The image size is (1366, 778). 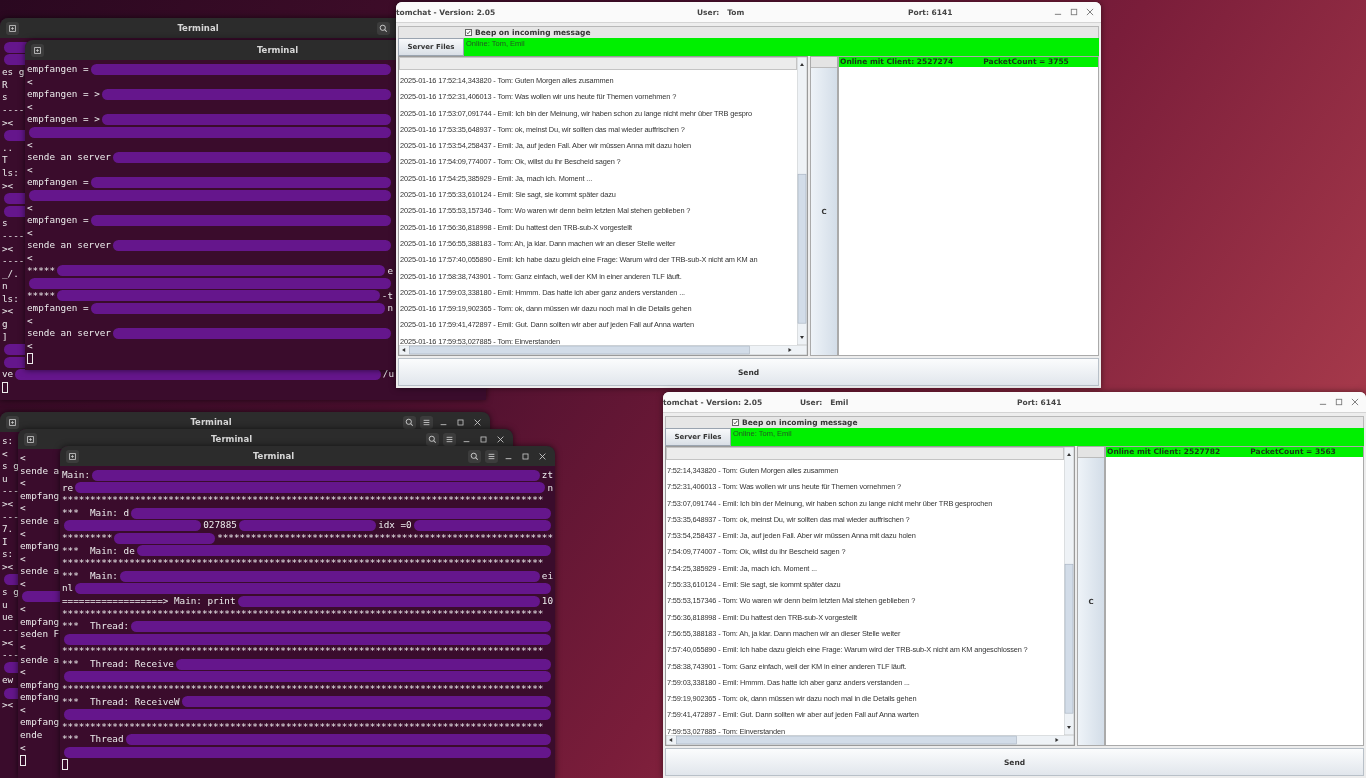 I want to click on terminal-text: g, so click(x=5, y=324).